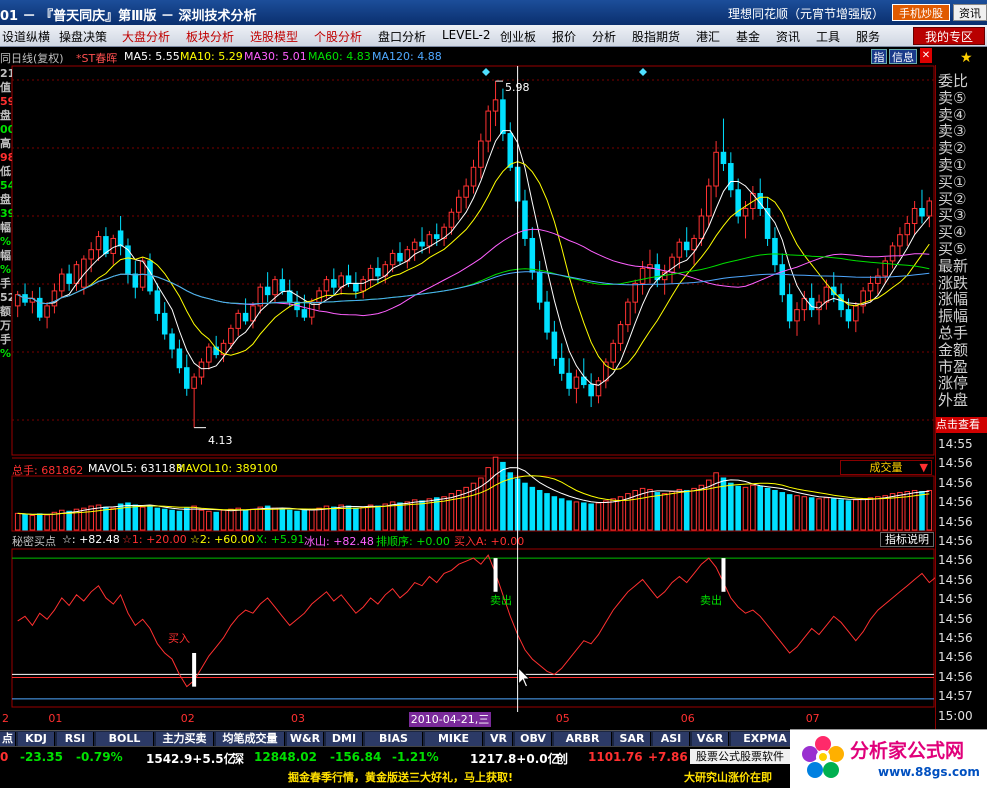 This screenshot has height=788, width=987. What do you see at coordinates (185, 739) in the screenshot?
I see `tab-主力买卖: 主力买卖` at bounding box center [185, 739].